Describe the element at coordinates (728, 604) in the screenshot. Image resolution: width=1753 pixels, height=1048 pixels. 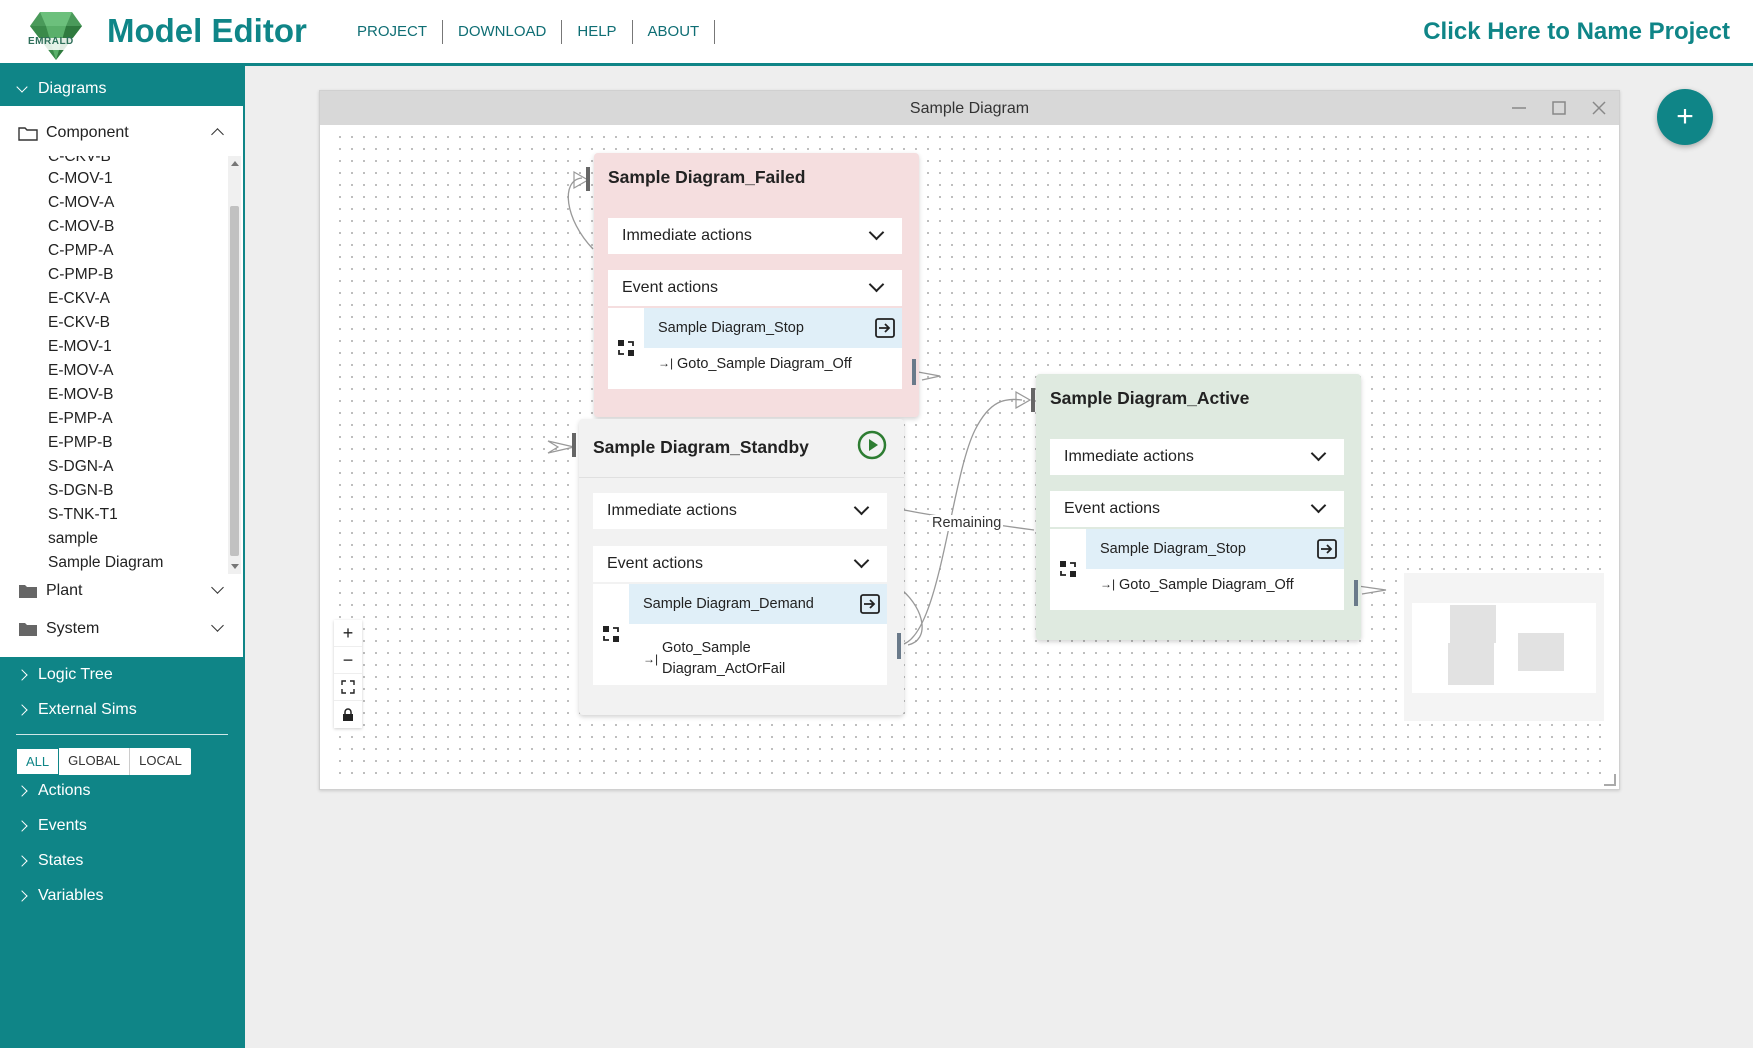
I see `event-name-label: Sample Diagram_Demand` at that location.